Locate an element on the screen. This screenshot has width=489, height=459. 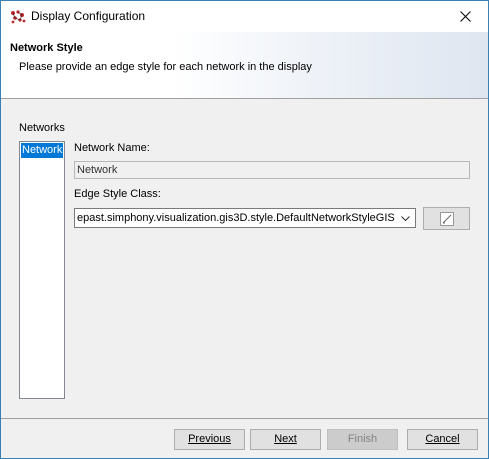
edit-style-button is located at coordinates (446, 218).